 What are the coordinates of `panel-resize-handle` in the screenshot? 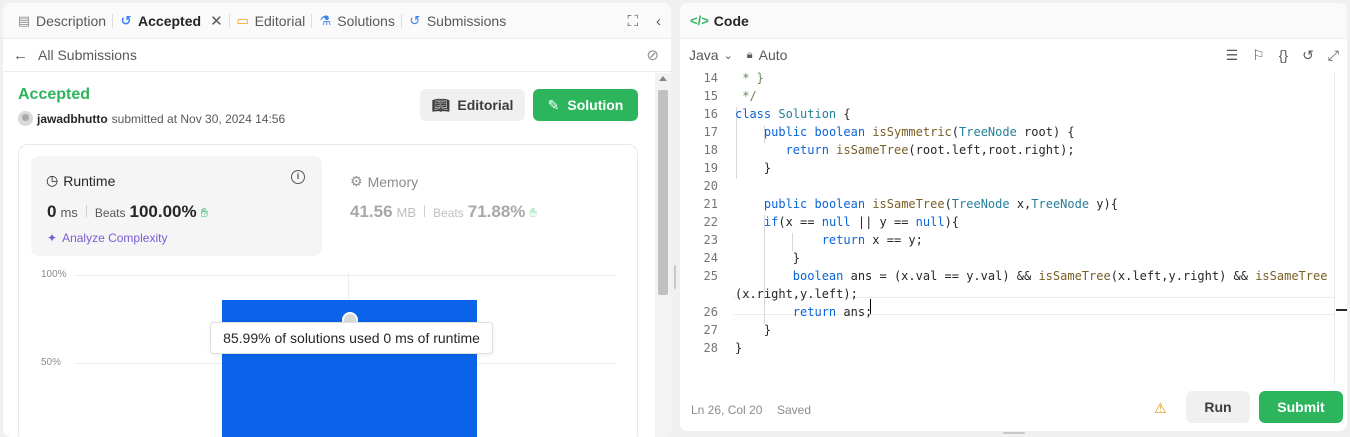 It's located at (675, 277).